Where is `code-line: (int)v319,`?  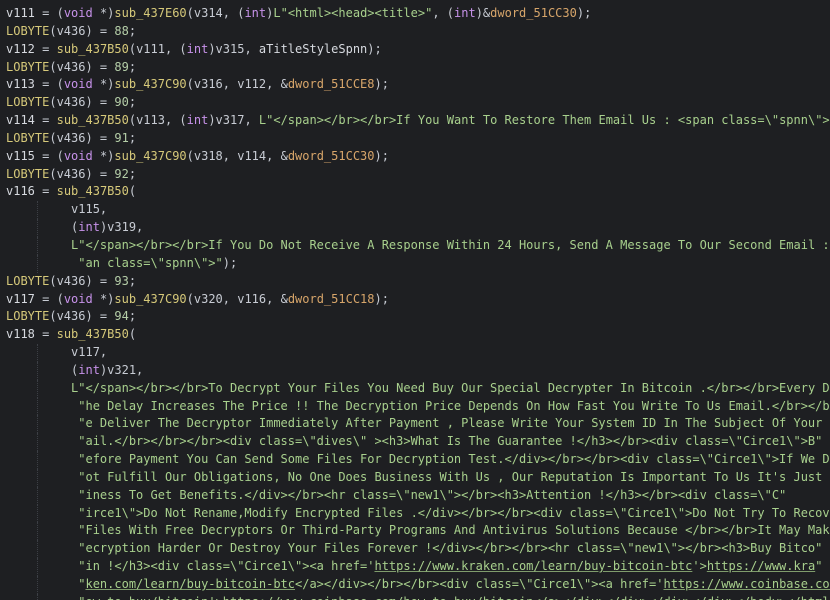 code-line: (int)v319, is located at coordinates (418, 228).